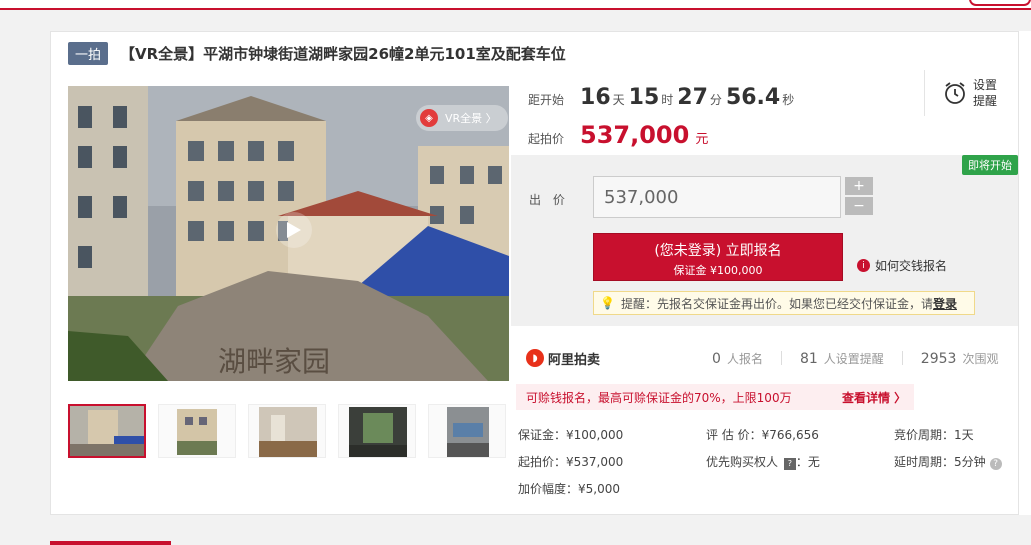 This screenshot has height=545, width=1031. I want to click on bidding-cycle-info: 竞价周期：1天, so click(934, 435).